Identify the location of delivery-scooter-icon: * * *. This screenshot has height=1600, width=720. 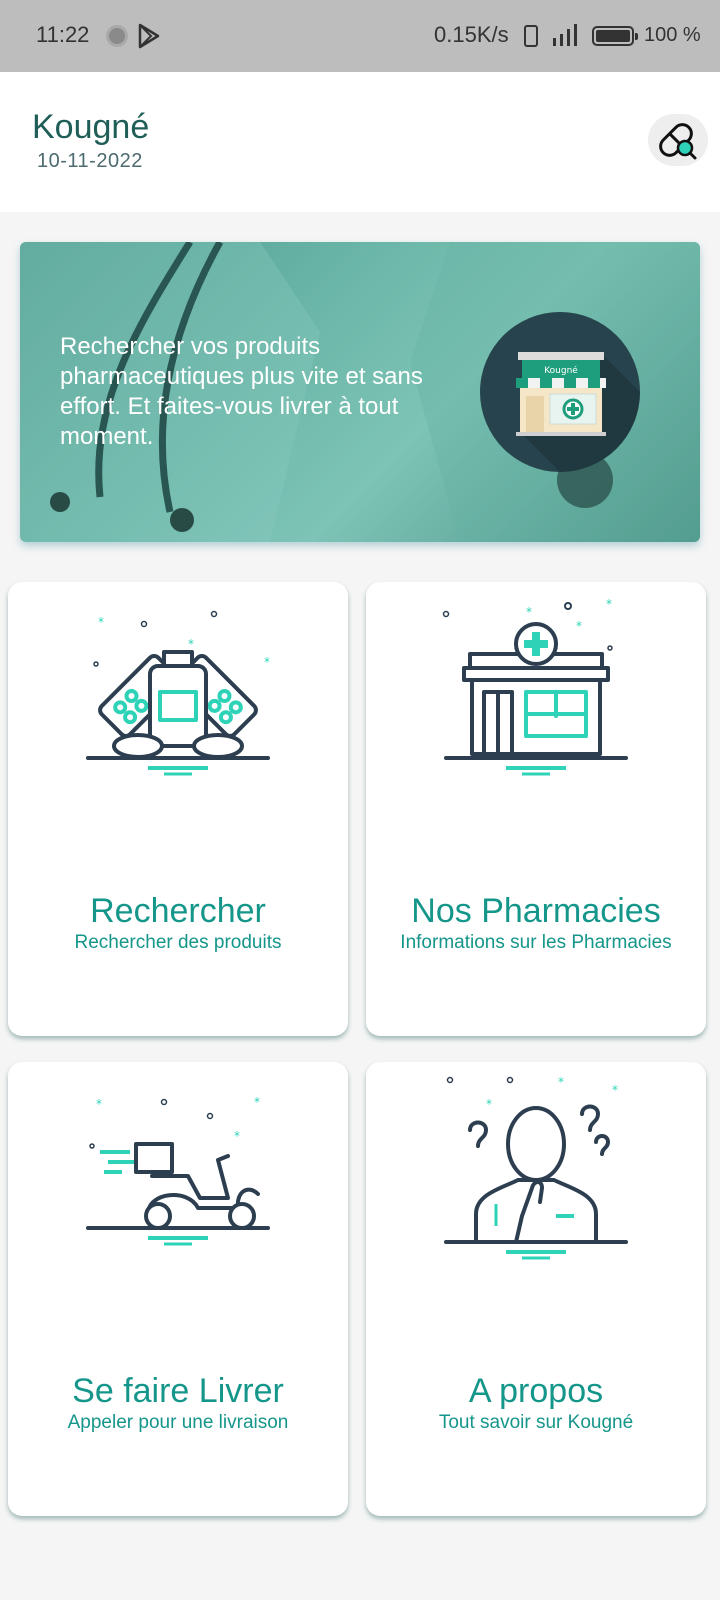
(178, 1170).